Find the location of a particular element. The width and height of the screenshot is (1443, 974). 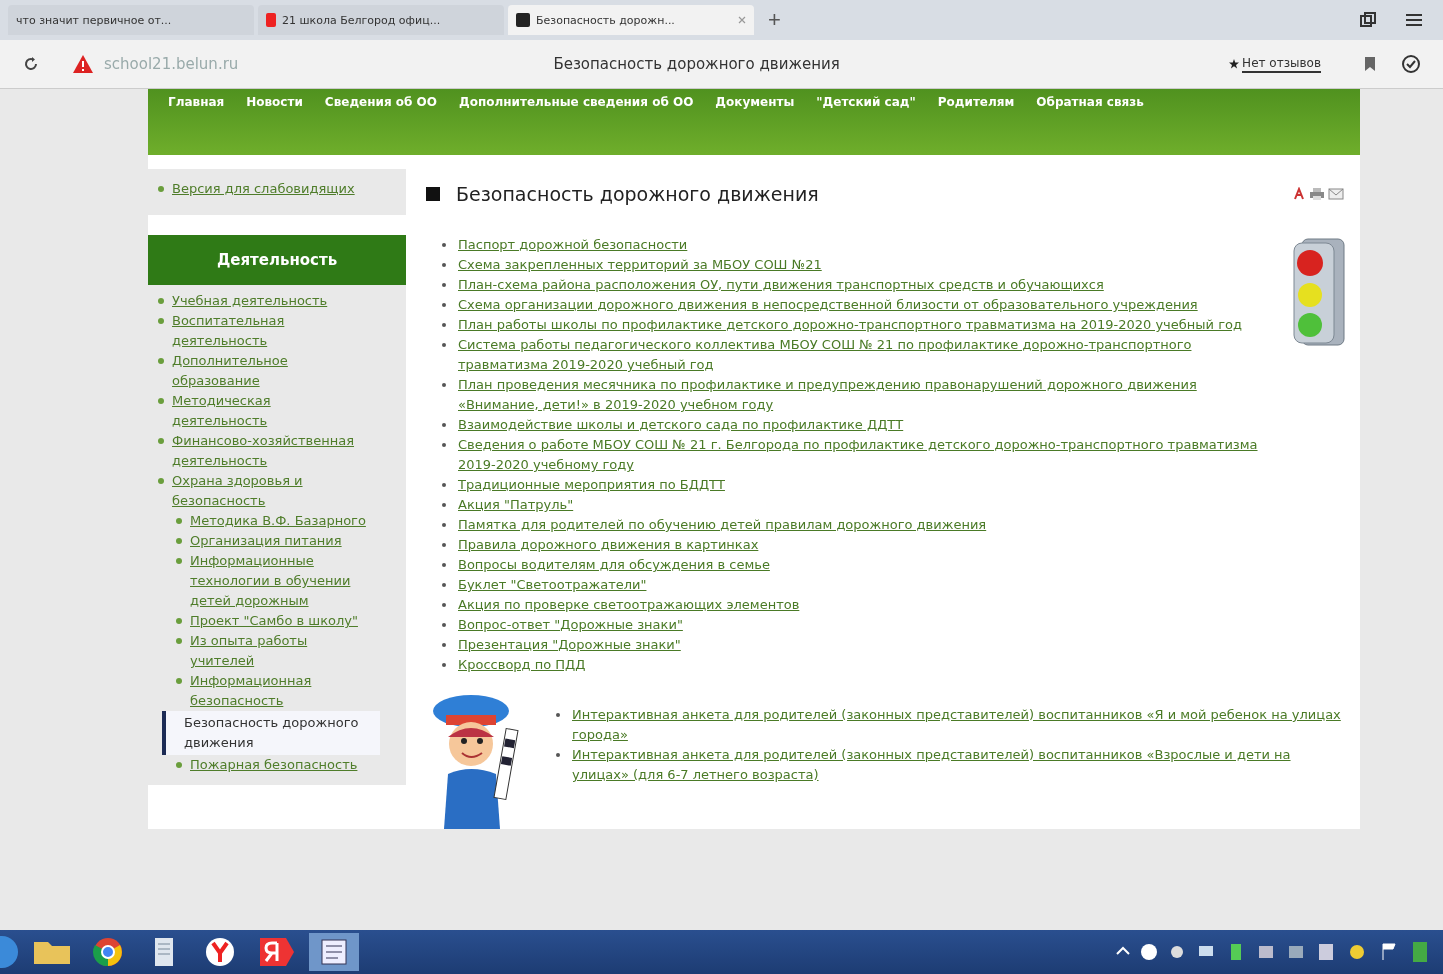

sidebar-item: Информационная безопасность is located at coordinates (280, 691).